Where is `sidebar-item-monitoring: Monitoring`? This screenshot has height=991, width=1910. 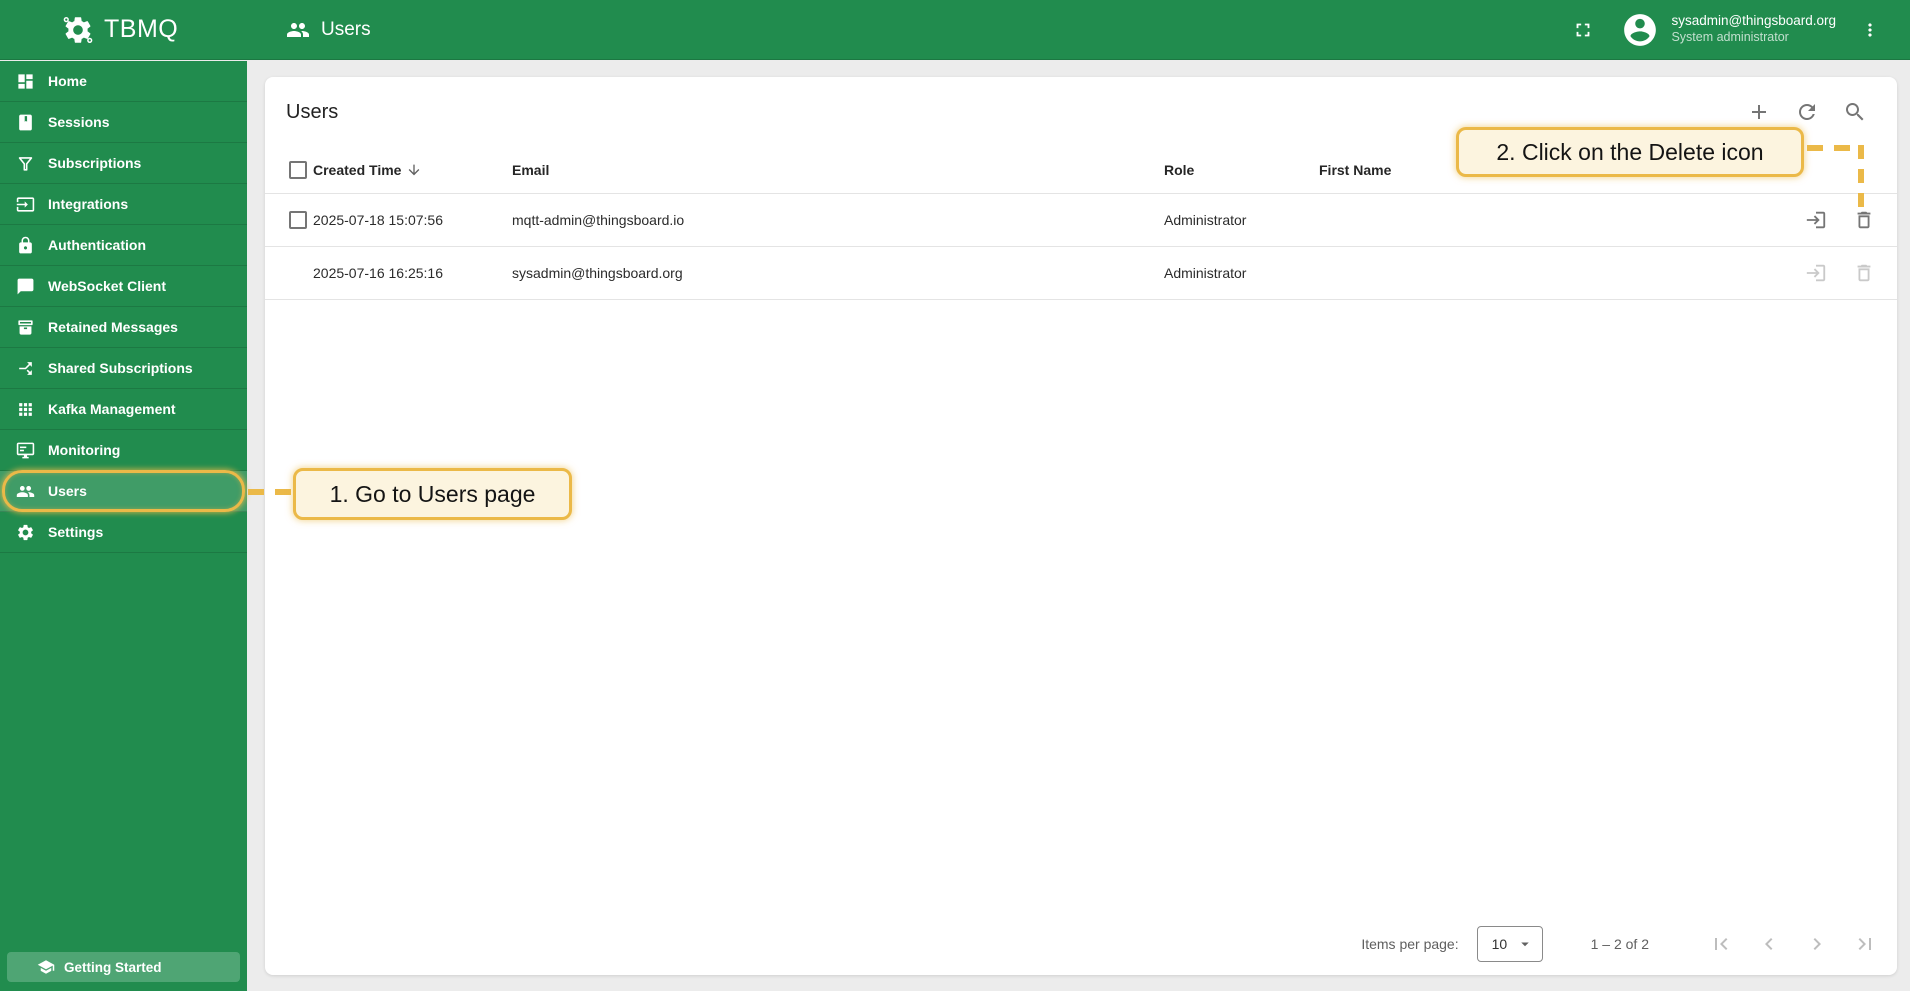 sidebar-item-monitoring: Monitoring is located at coordinates (123, 450).